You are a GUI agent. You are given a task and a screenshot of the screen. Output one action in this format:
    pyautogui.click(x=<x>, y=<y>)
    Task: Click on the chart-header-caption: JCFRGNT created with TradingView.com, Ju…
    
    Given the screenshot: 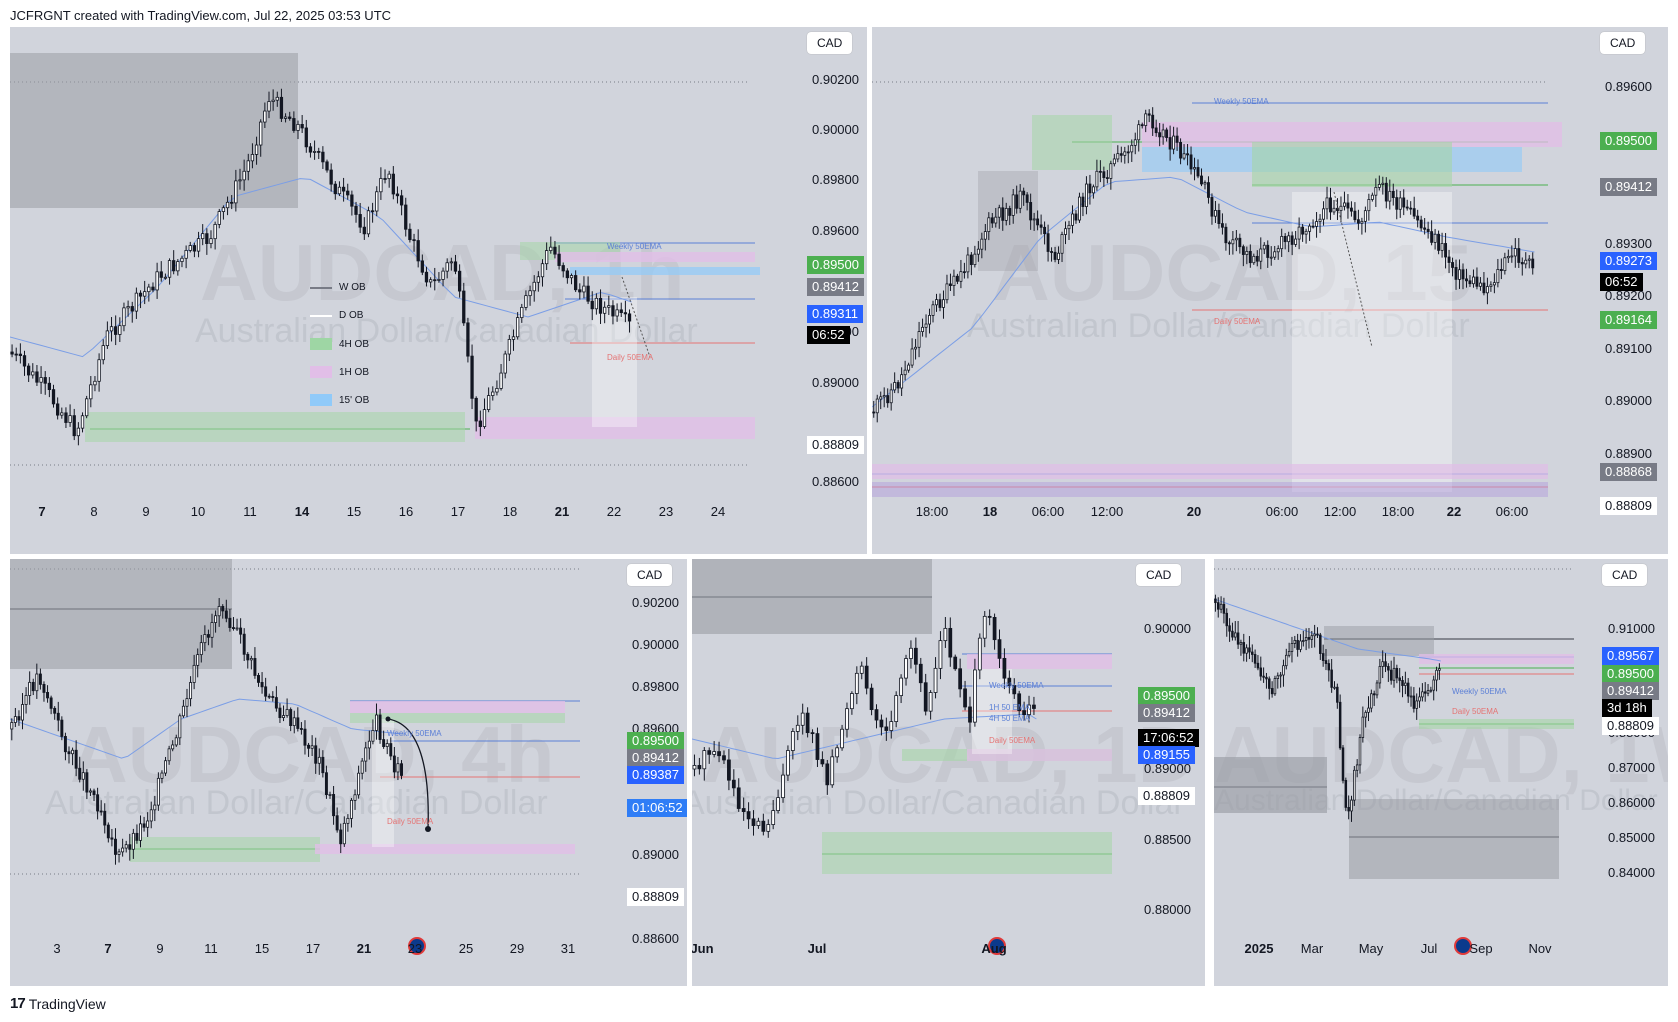 What is the action you would take?
    pyautogui.click(x=201, y=15)
    